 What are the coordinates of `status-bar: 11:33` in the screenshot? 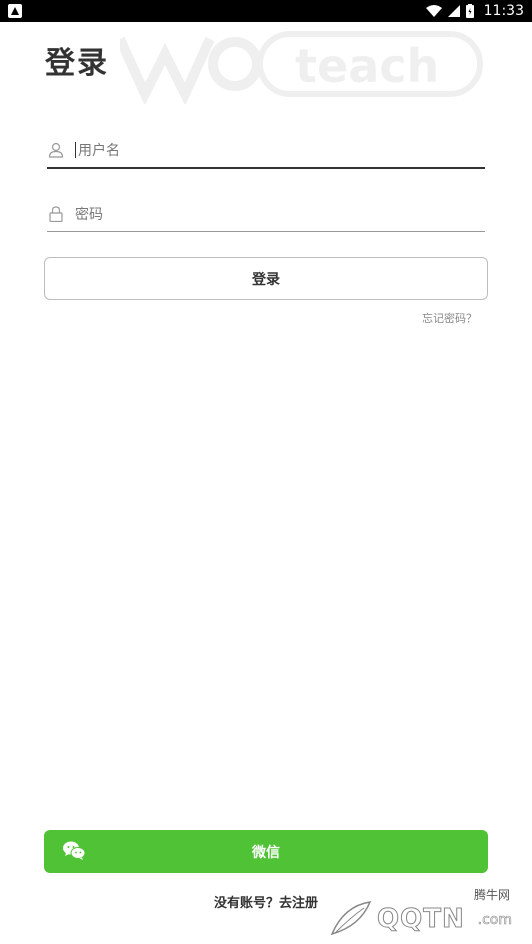 It's located at (266, 11).